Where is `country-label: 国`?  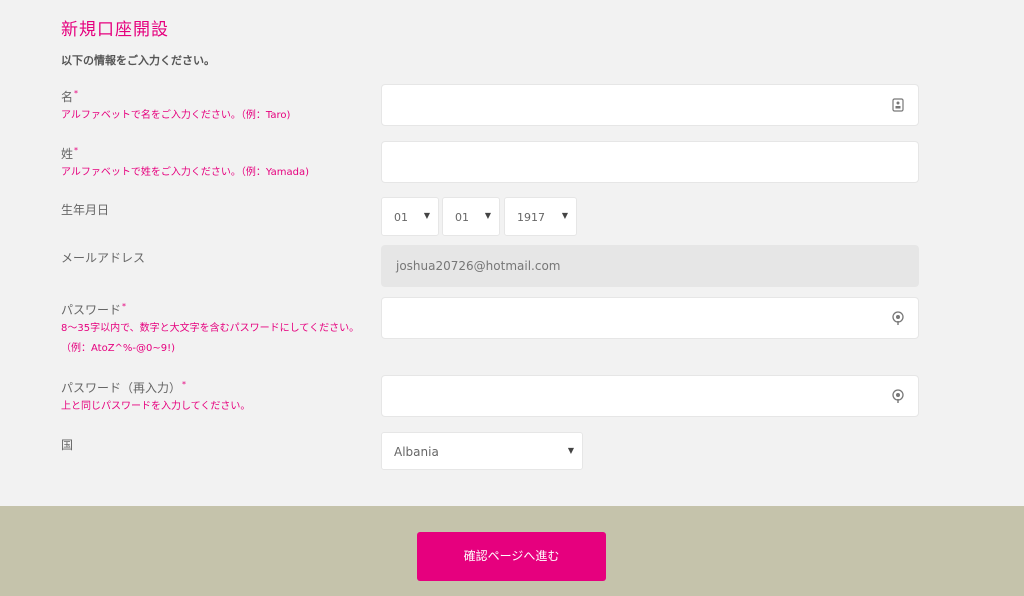 country-label: 国 is located at coordinates (67, 445).